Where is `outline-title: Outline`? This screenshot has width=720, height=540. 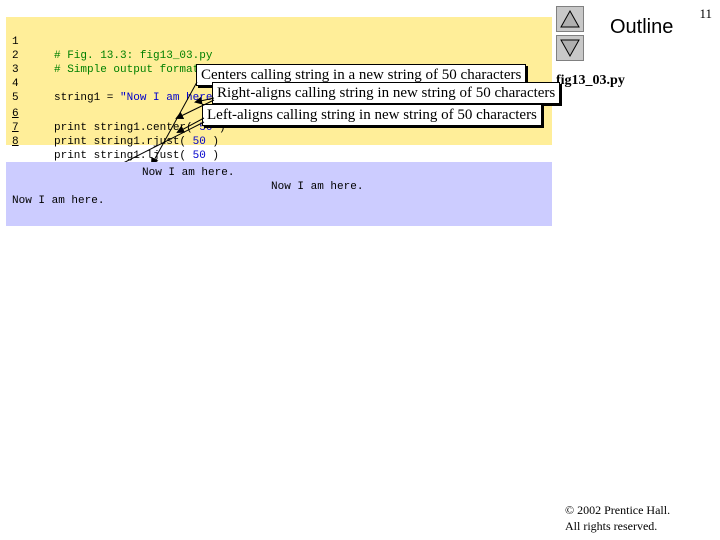
outline-title: Outline is located at coordinates (641, 27).